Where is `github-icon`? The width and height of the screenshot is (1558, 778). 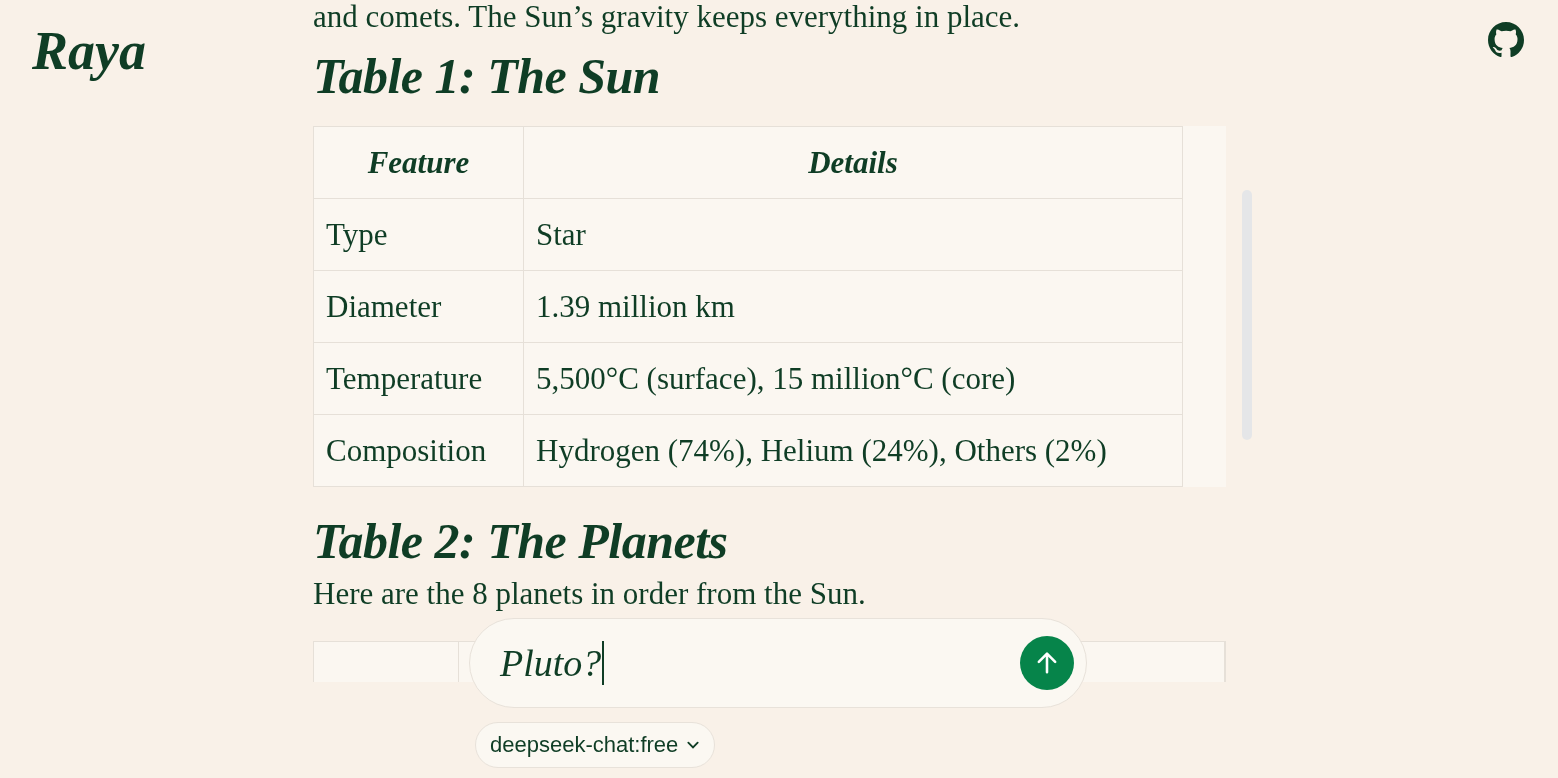 github-icon is located at coordinates (1506, 40).